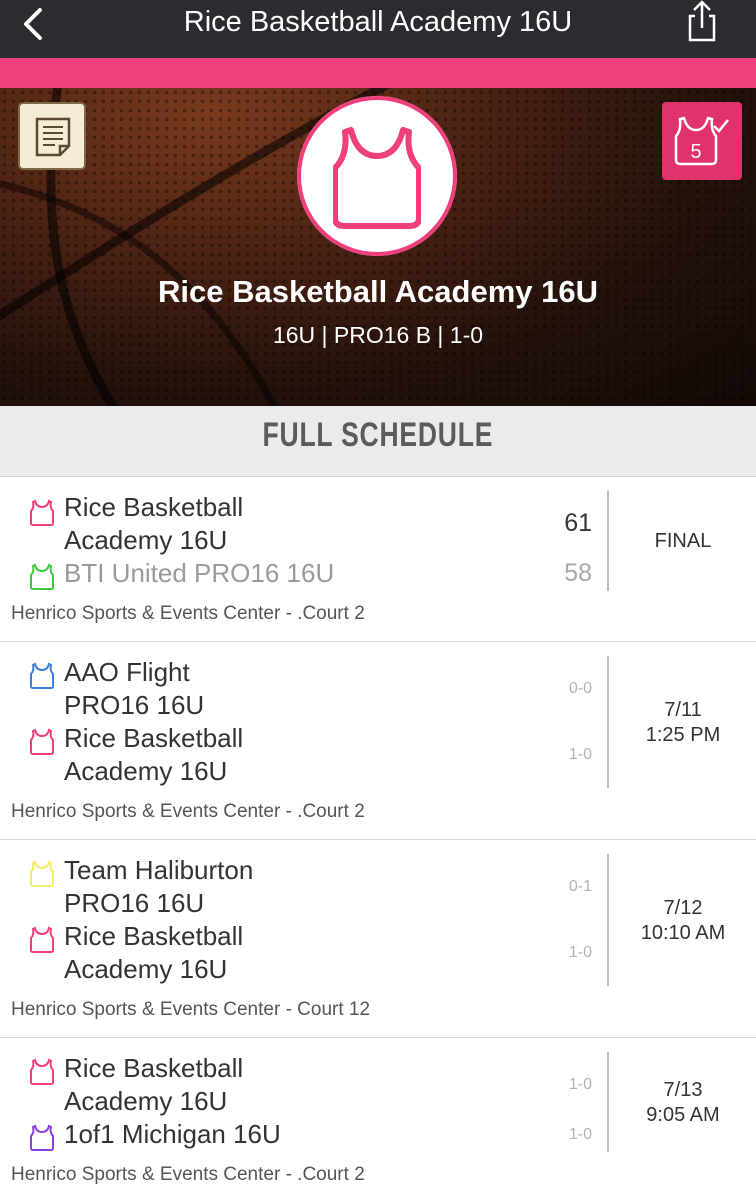 The width and height of the screenshot is (756, 1200). Describe the element at coordinates (378, 291) in the screenshot. I see `team-name: Rice Basketball Academy 16U` at that location.